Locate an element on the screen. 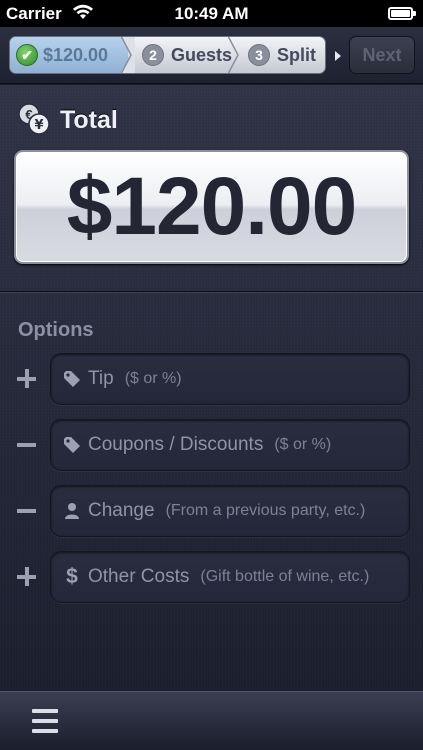 The height and width of the screenshot is (750, 423). dollar-icon: $ is located at coordinates (72, 576).